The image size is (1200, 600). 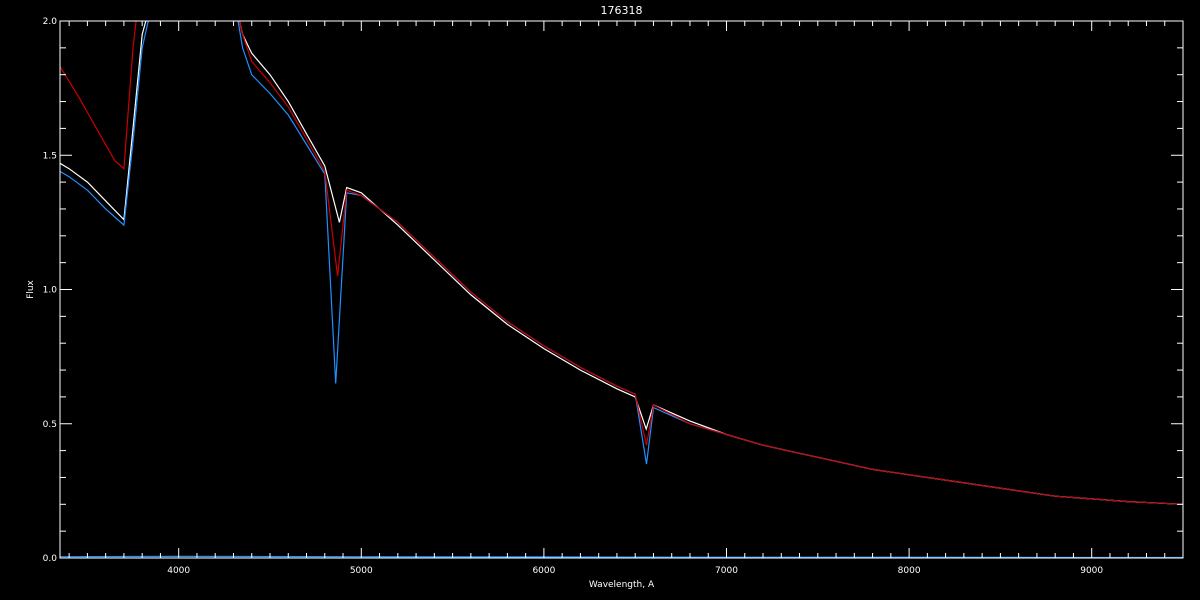 What do you see at coordinates (50, 22) in the screenshot?
I see `y-tick-label: 2.0` at bounding box center [50, 22].